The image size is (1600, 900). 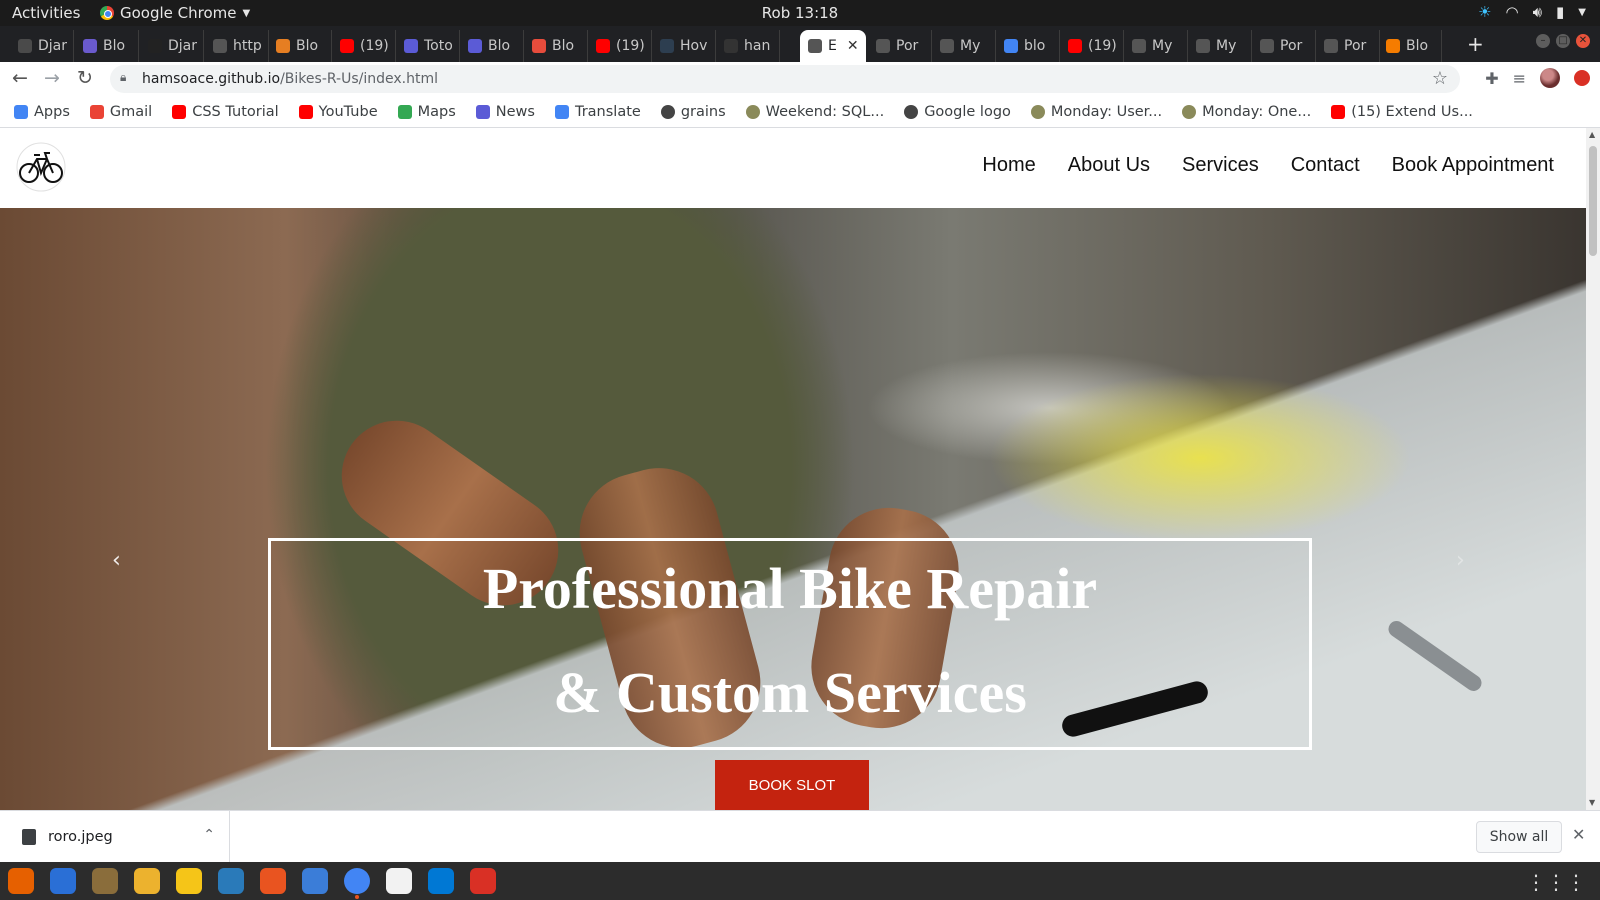 I want to click on nav-home: Home, so click(x=1008, y=165).